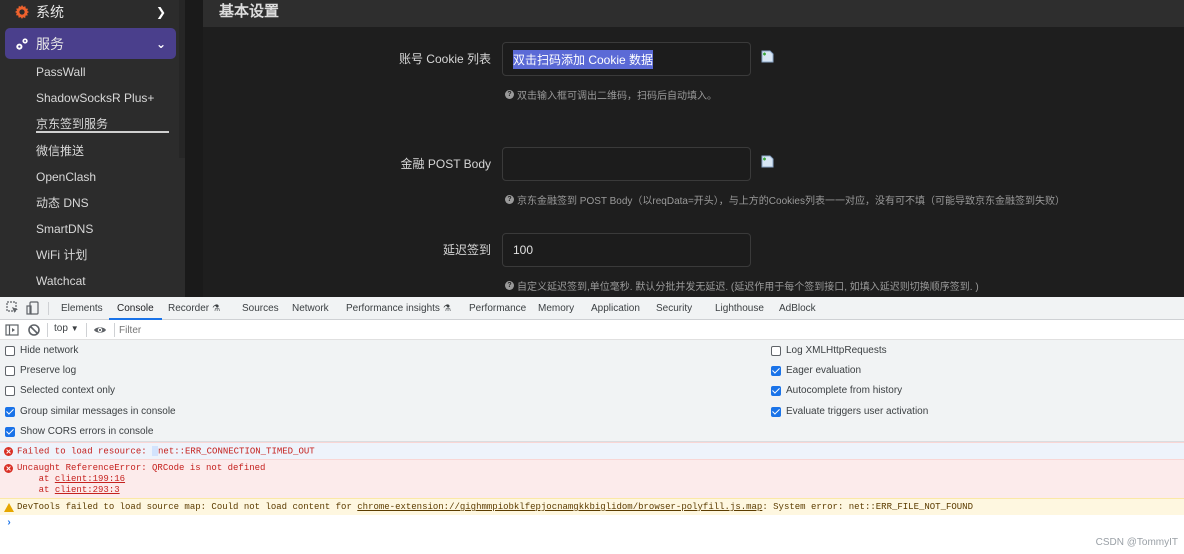 The width and height of the screenshot is (1184, 554). What do you see at coordinates (844, 390) in the screenshot?
I see `setting-label: Autocomplete from history` at bounding box center [844, 390].